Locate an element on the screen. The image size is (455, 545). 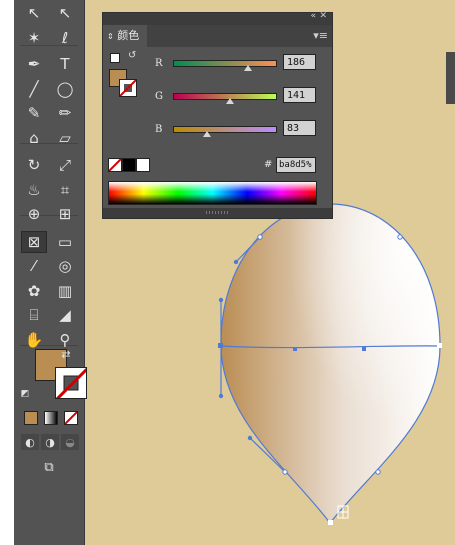
zoom-tool-icon: ⚲ is located at coordinates (65, 340).